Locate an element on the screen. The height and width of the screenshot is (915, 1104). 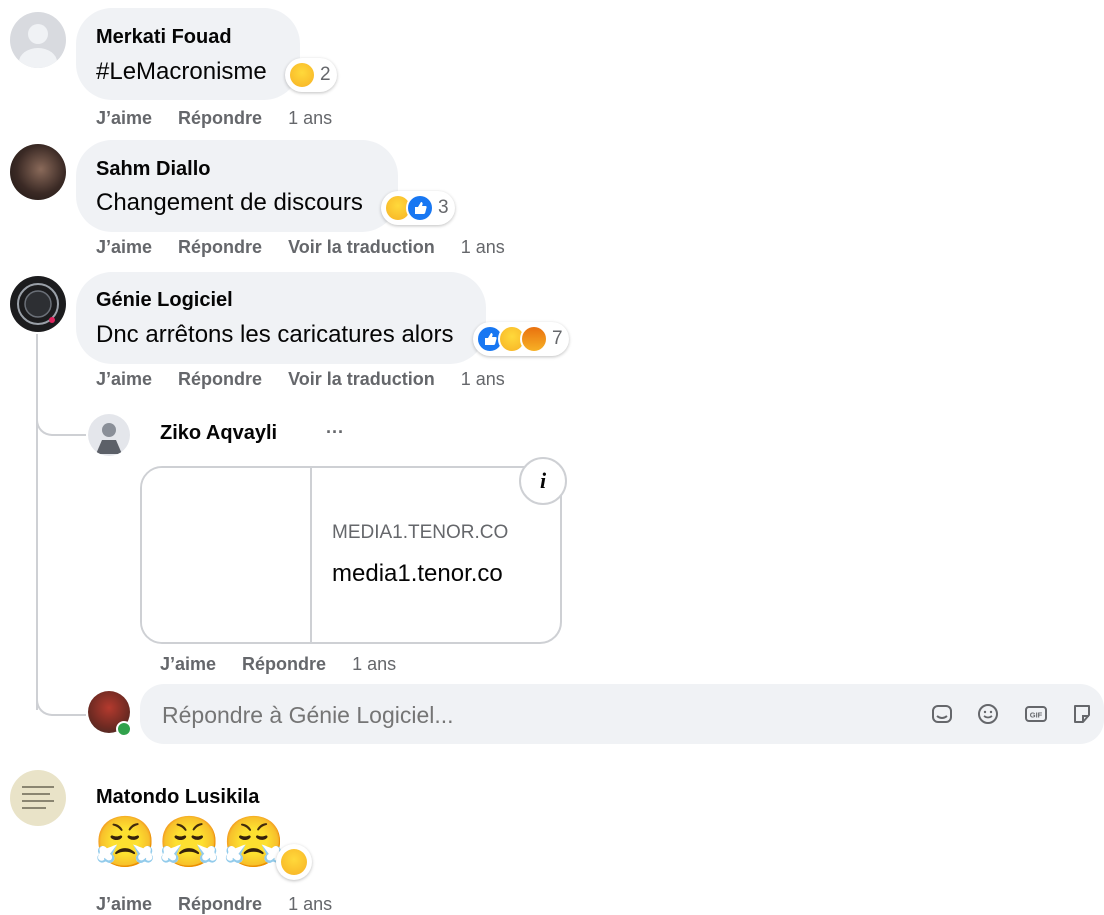
online-status-icon is located at coordinates (124, 729).